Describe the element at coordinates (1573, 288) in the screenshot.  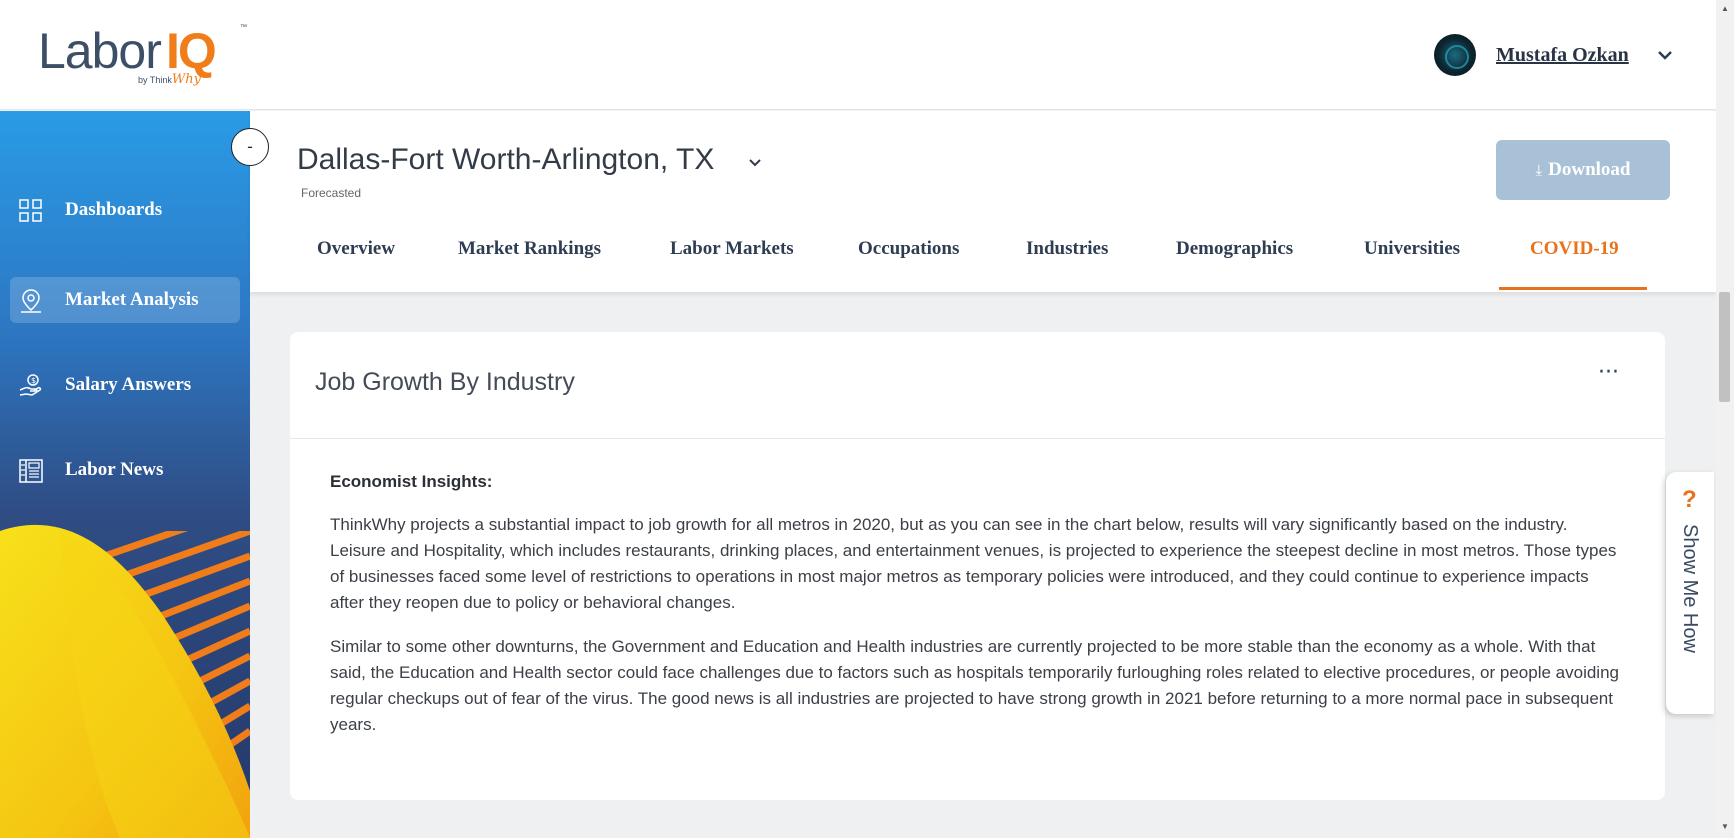
I see `active-tab-indicator` at that location.